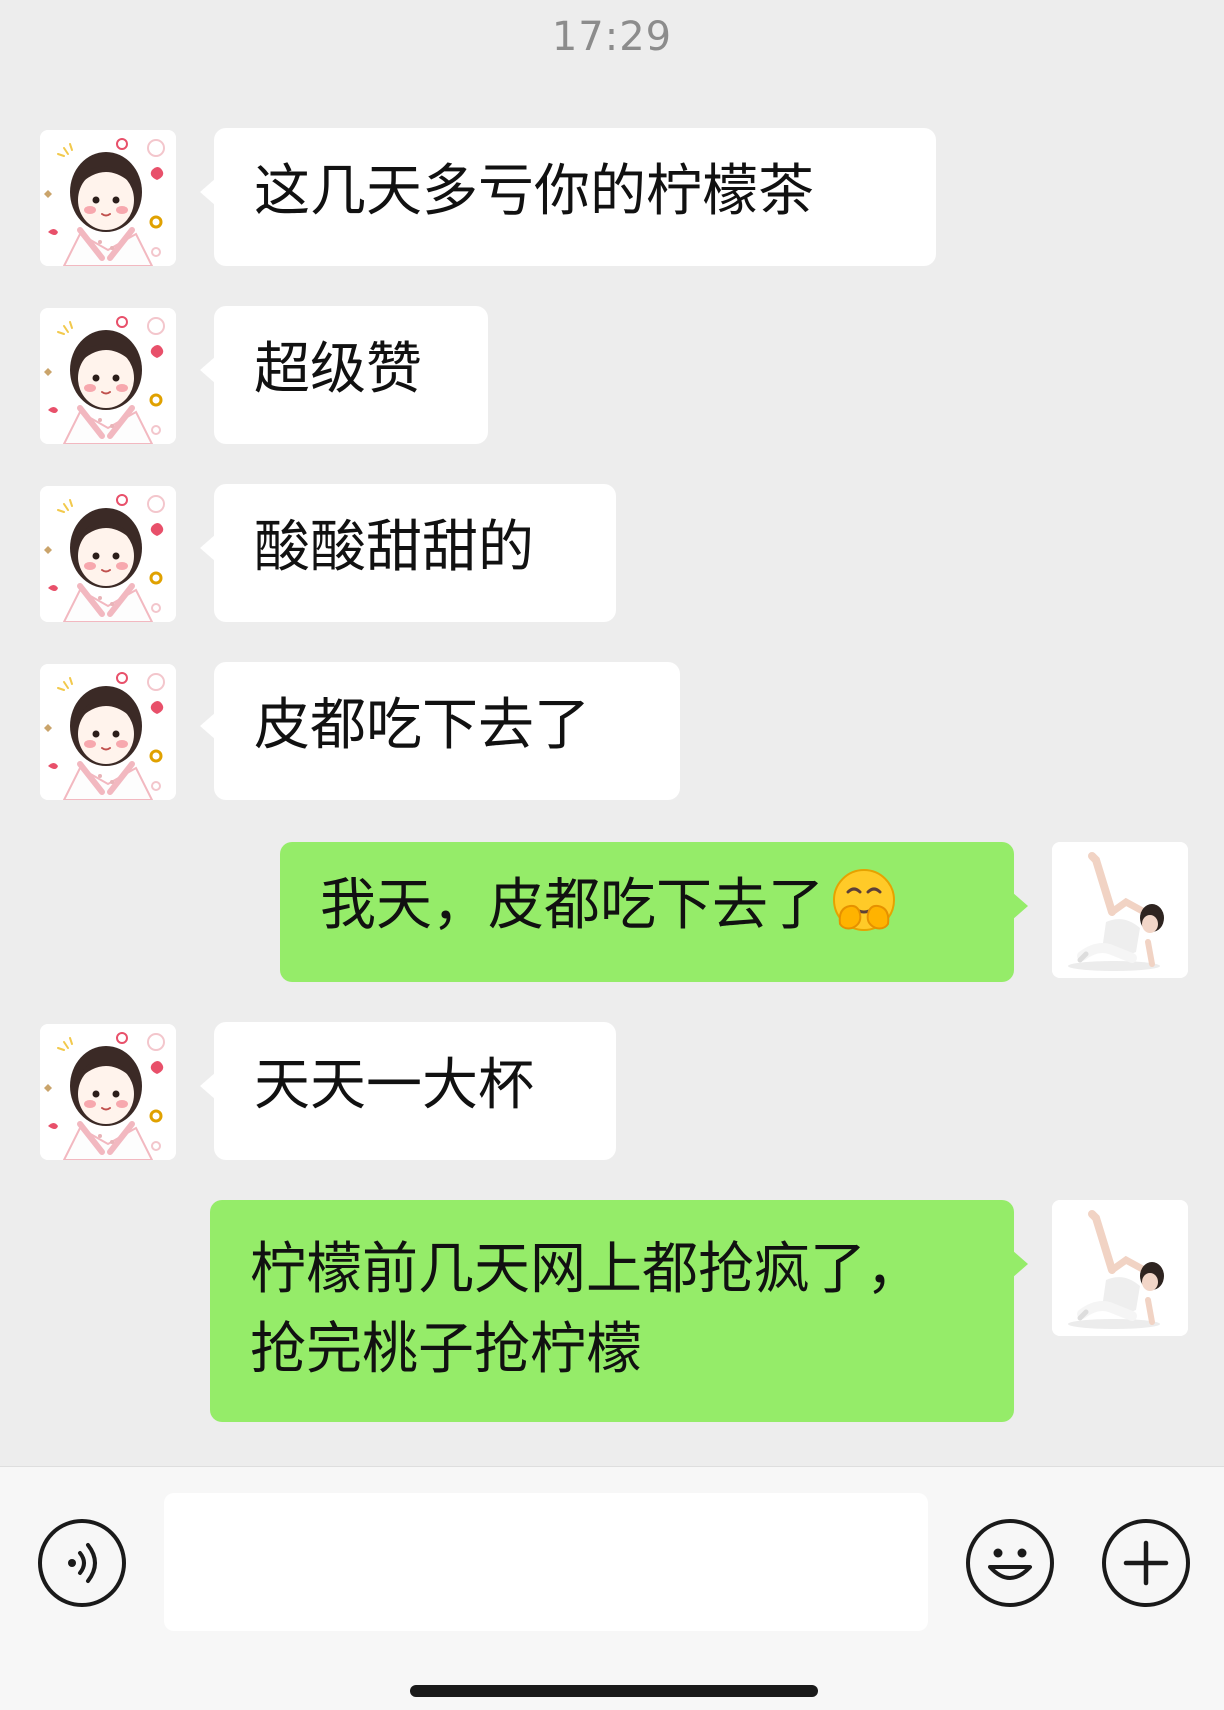 This screenshot has height=1710, width=1224. Describe the element at coordinates (534, 191) in the screenshot. I see `message-text: 这几天多亏你的柠檬茶` at that location.